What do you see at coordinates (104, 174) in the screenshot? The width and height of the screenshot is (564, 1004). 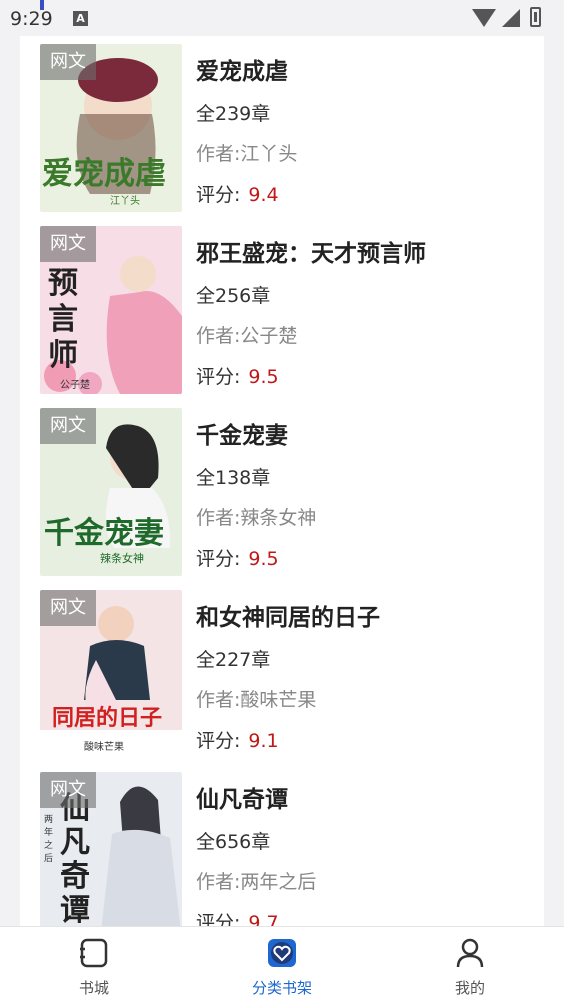 I see `cover-title: 爱宠成虐` at bounding box center [104, 174].